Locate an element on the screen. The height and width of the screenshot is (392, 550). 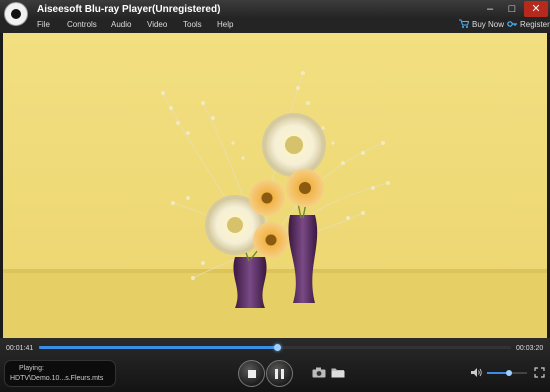
close-button: ✕ is located at coordinates (536, 9).